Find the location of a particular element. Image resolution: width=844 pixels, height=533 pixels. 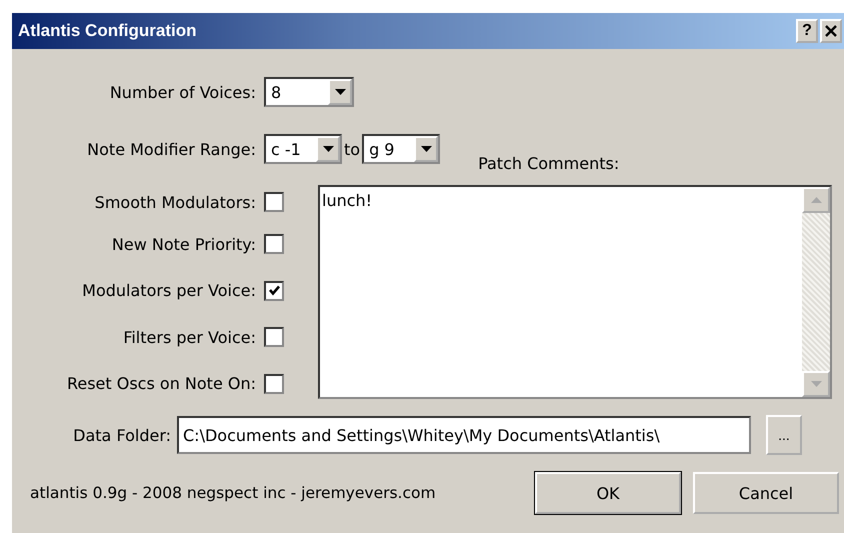

ok-button: OK is located at coordinates (608, 493).